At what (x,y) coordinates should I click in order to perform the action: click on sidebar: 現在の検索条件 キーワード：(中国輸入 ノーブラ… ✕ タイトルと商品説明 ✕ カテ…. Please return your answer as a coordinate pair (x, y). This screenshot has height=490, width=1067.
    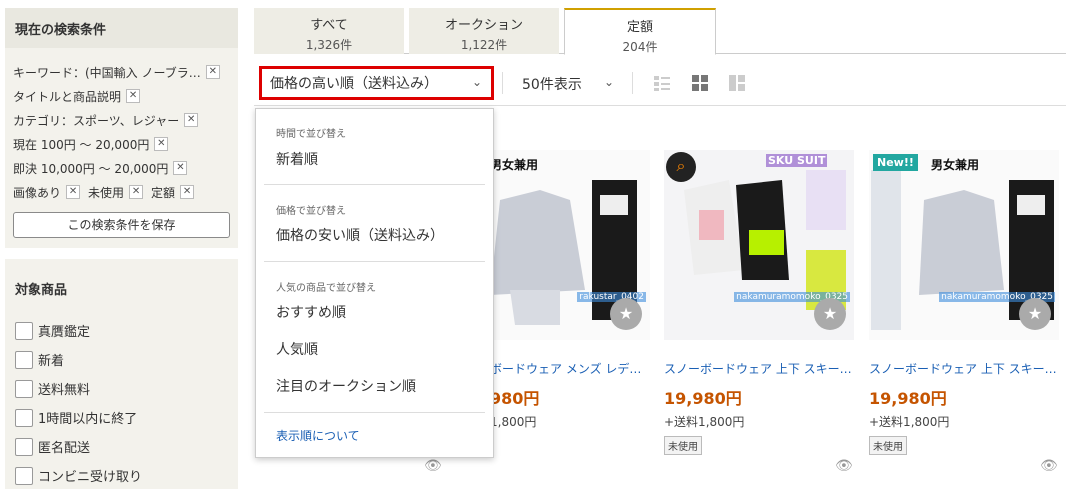
    Looking at the image, I should click on (121, 128).